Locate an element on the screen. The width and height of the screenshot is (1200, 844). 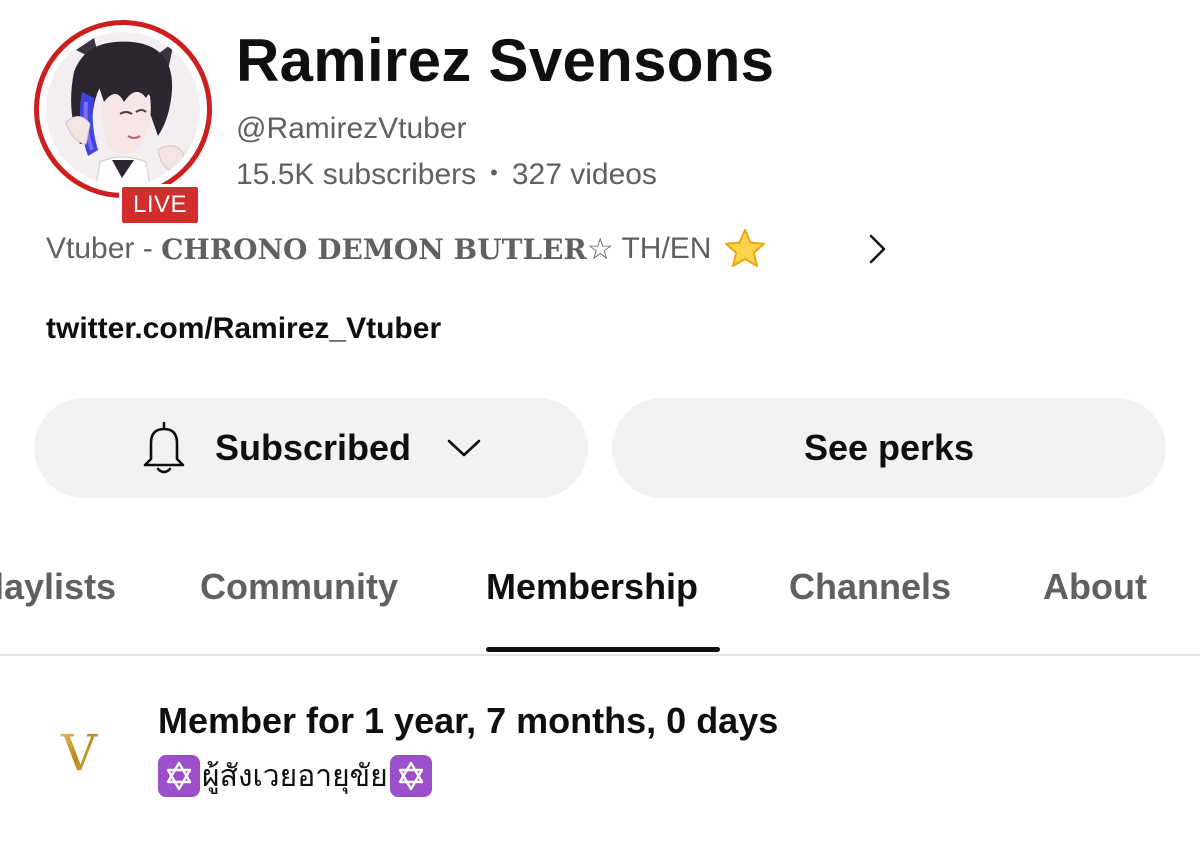
description-prefix: Vtuber - is located at coordinates (104, 248).